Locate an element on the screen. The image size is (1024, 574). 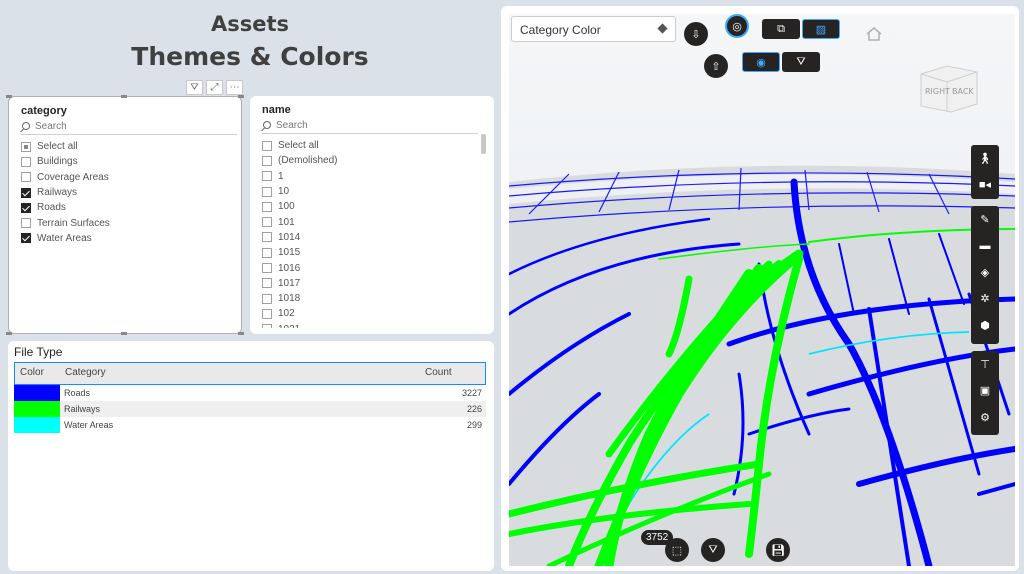
category-color-select: Category Color is located at coordinates (593, 29).